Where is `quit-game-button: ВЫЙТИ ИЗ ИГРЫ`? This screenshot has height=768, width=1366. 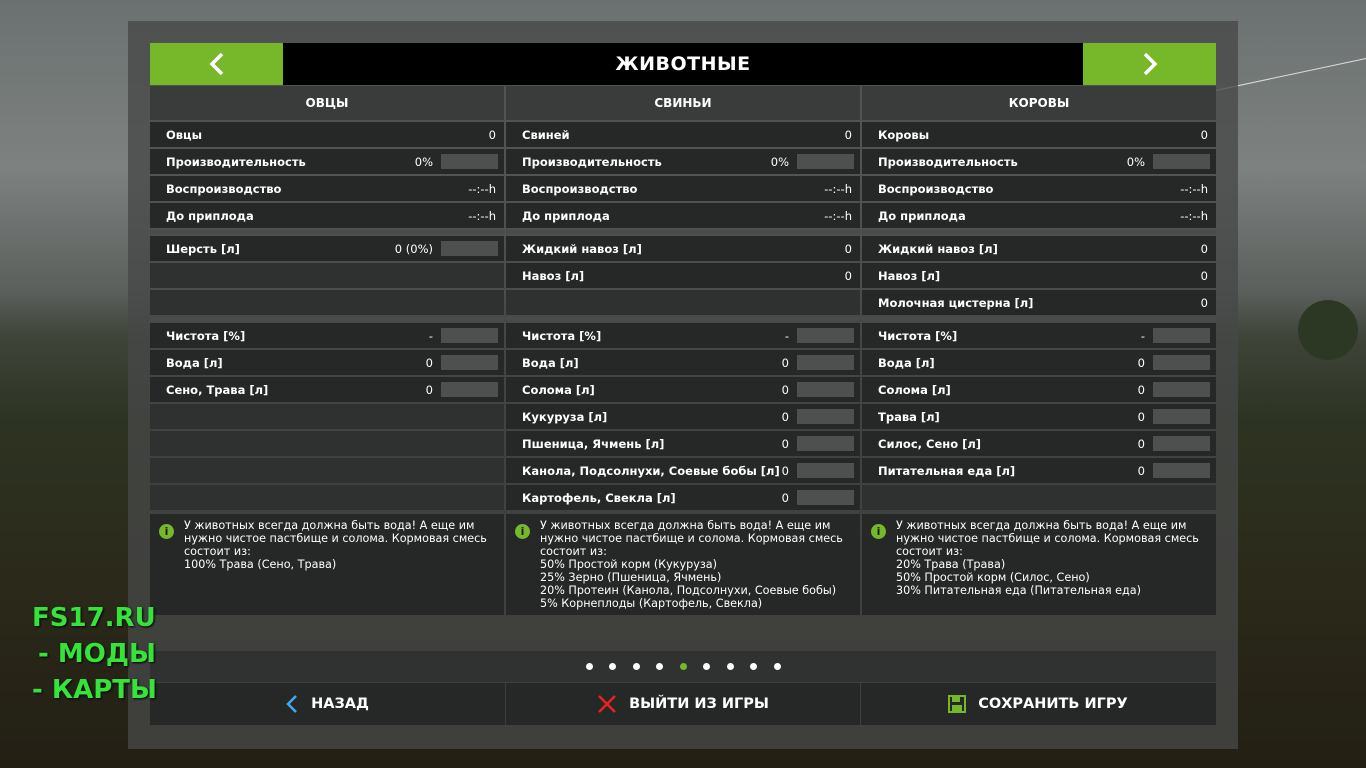
quit-game-button: ВЫЙТИ ИЗ ИГРЫ is located at coordinates (683, 704).